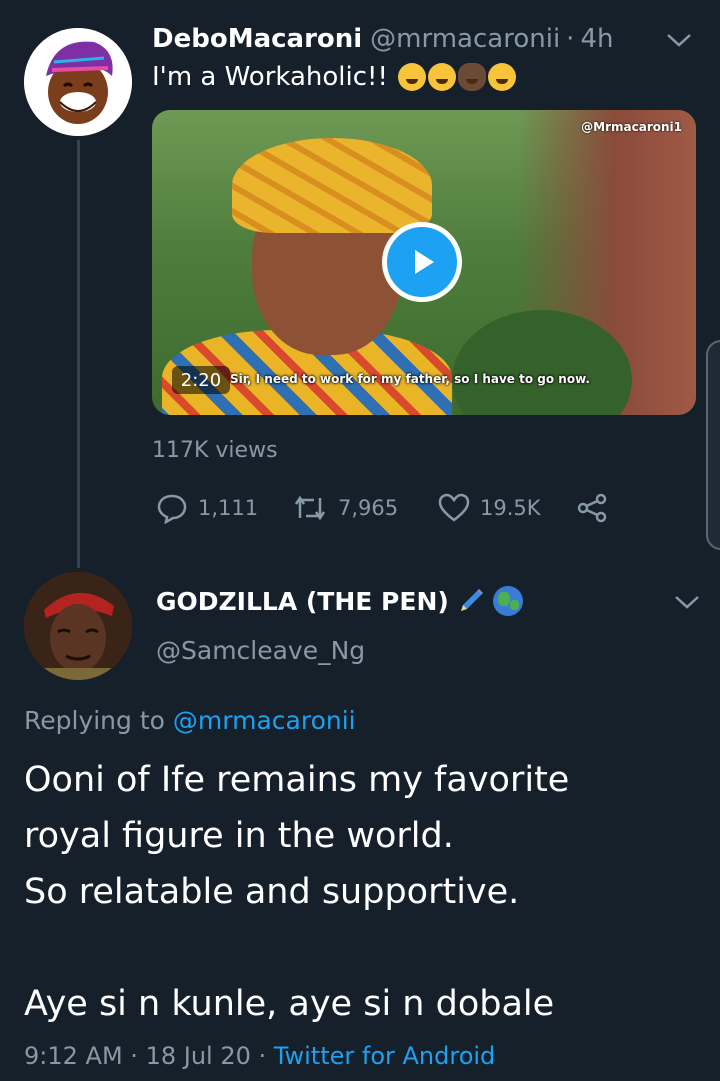 The image size is (720, 1081). I want to click on reply-text-blank-line, so click(364, 948).